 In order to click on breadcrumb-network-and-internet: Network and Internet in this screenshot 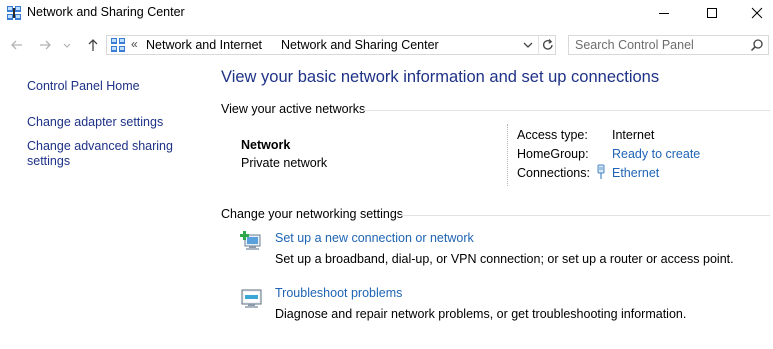, I will do `click(204, 45)`.